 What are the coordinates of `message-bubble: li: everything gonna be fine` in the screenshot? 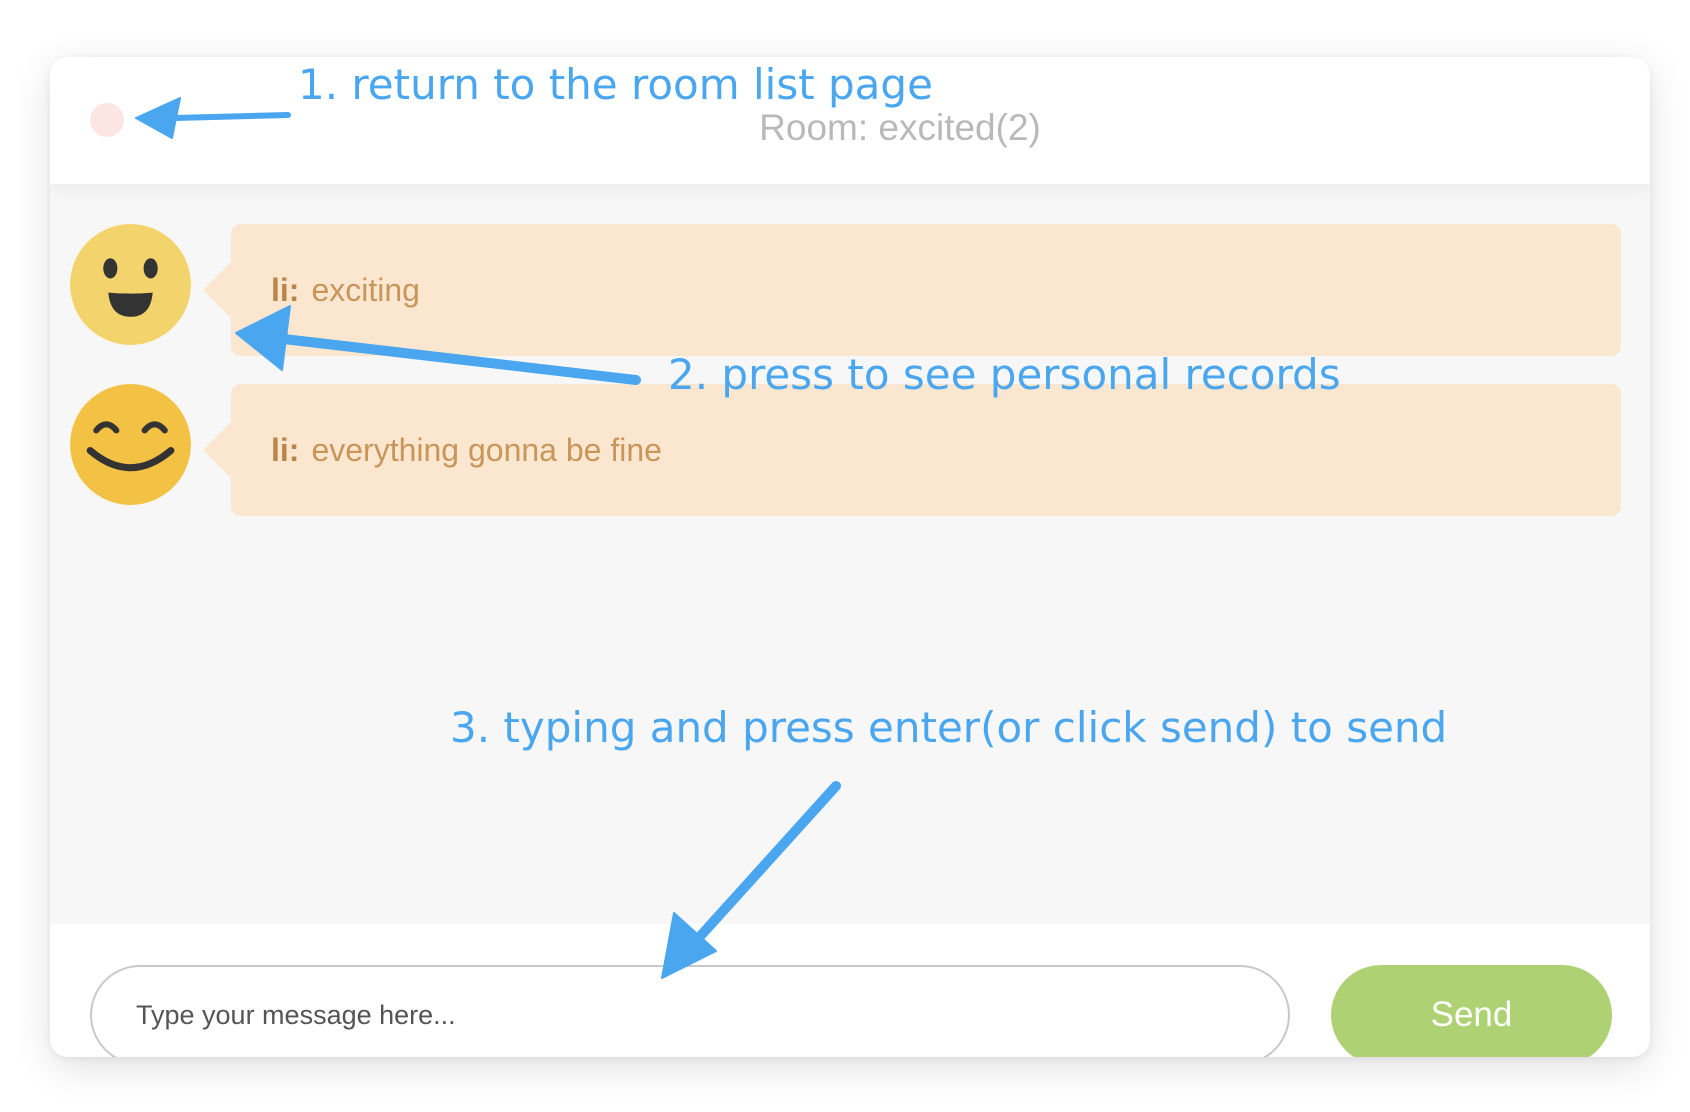 It's located at (912, 450).